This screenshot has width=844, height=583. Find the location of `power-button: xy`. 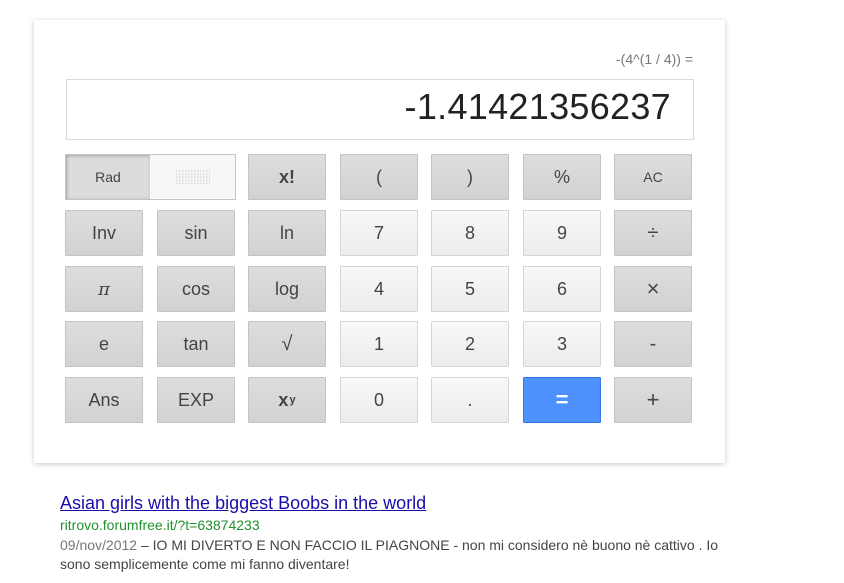

power-button: xy is located at coordinates (287, 400).